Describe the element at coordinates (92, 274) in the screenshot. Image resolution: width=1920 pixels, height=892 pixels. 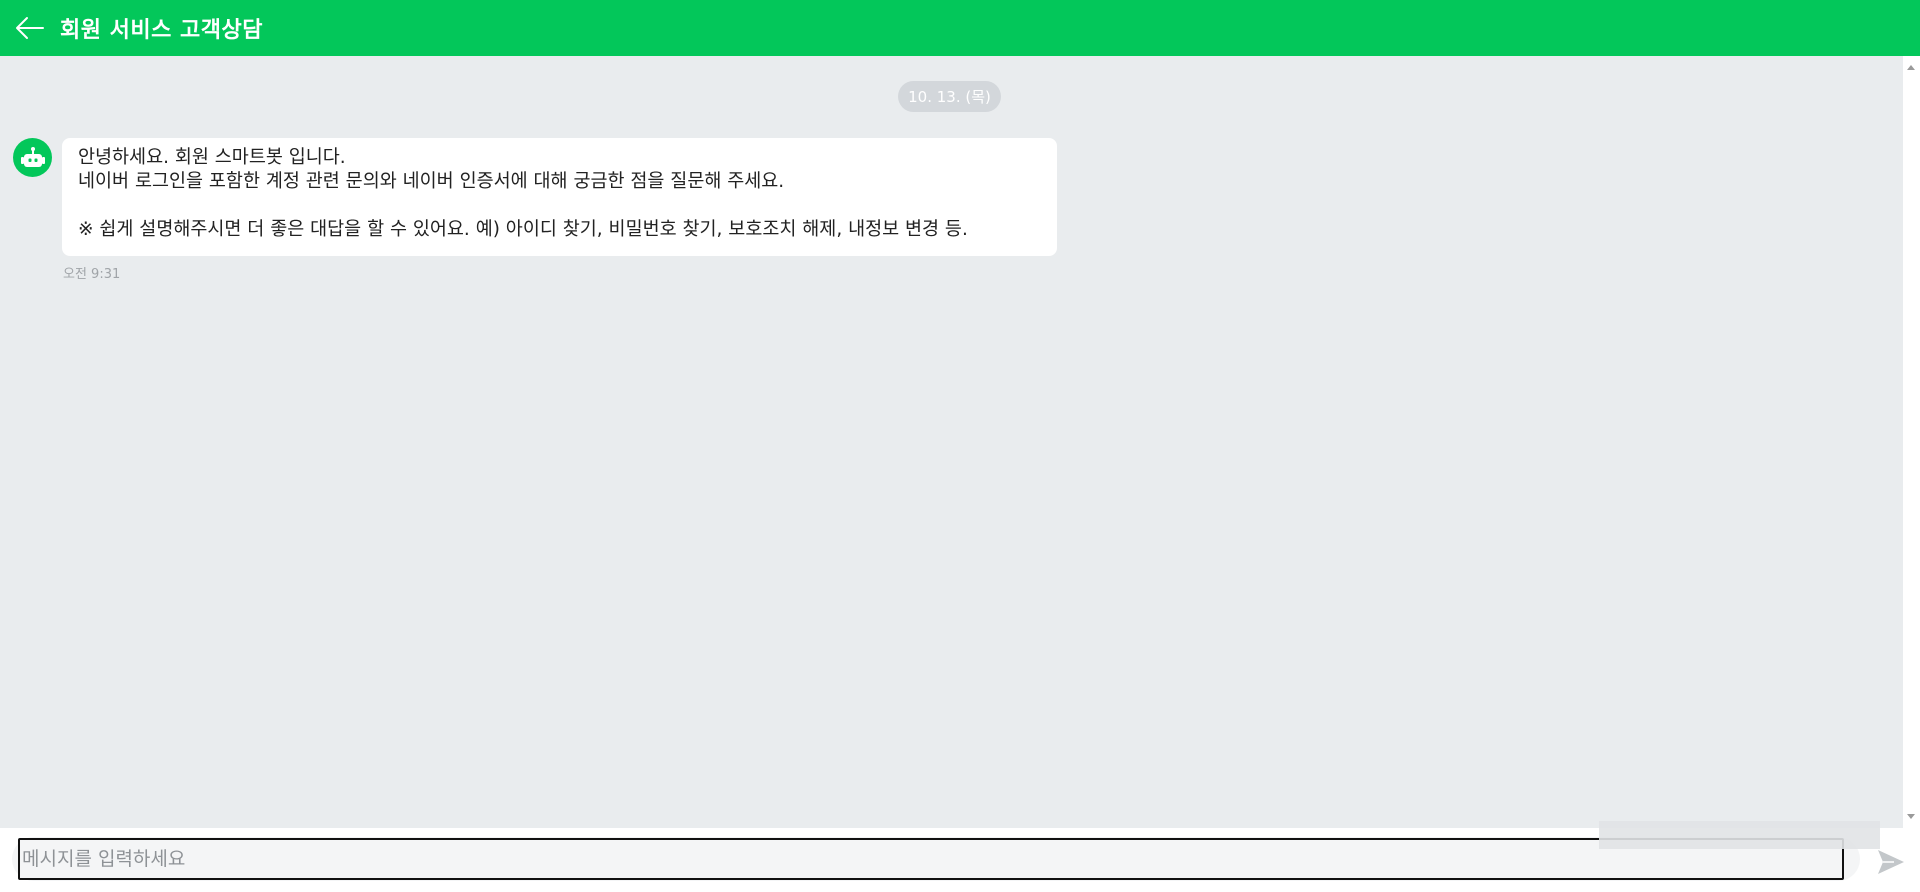
I see `message-timestamp: 오전 9:31` at that location.